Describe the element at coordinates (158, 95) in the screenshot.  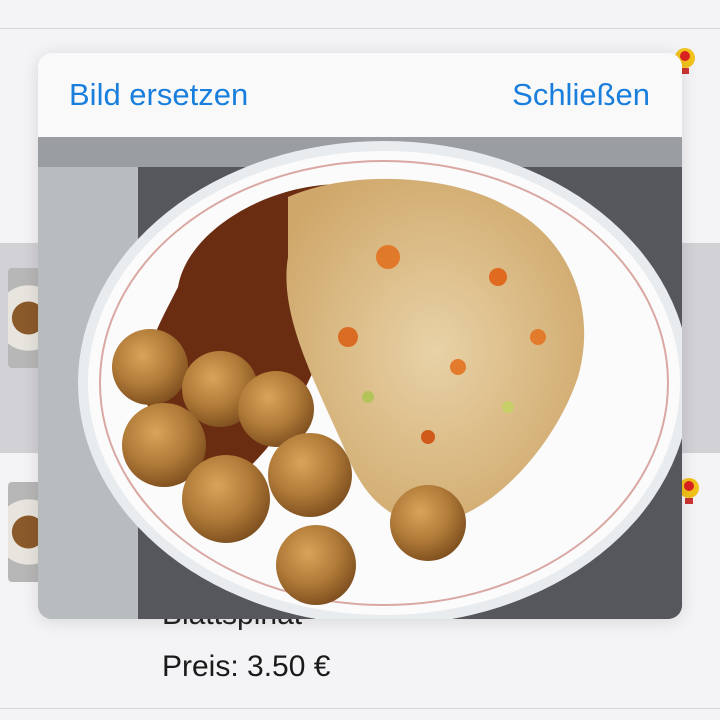
I see `replace-image-button: Bild ersetzen` at that location.